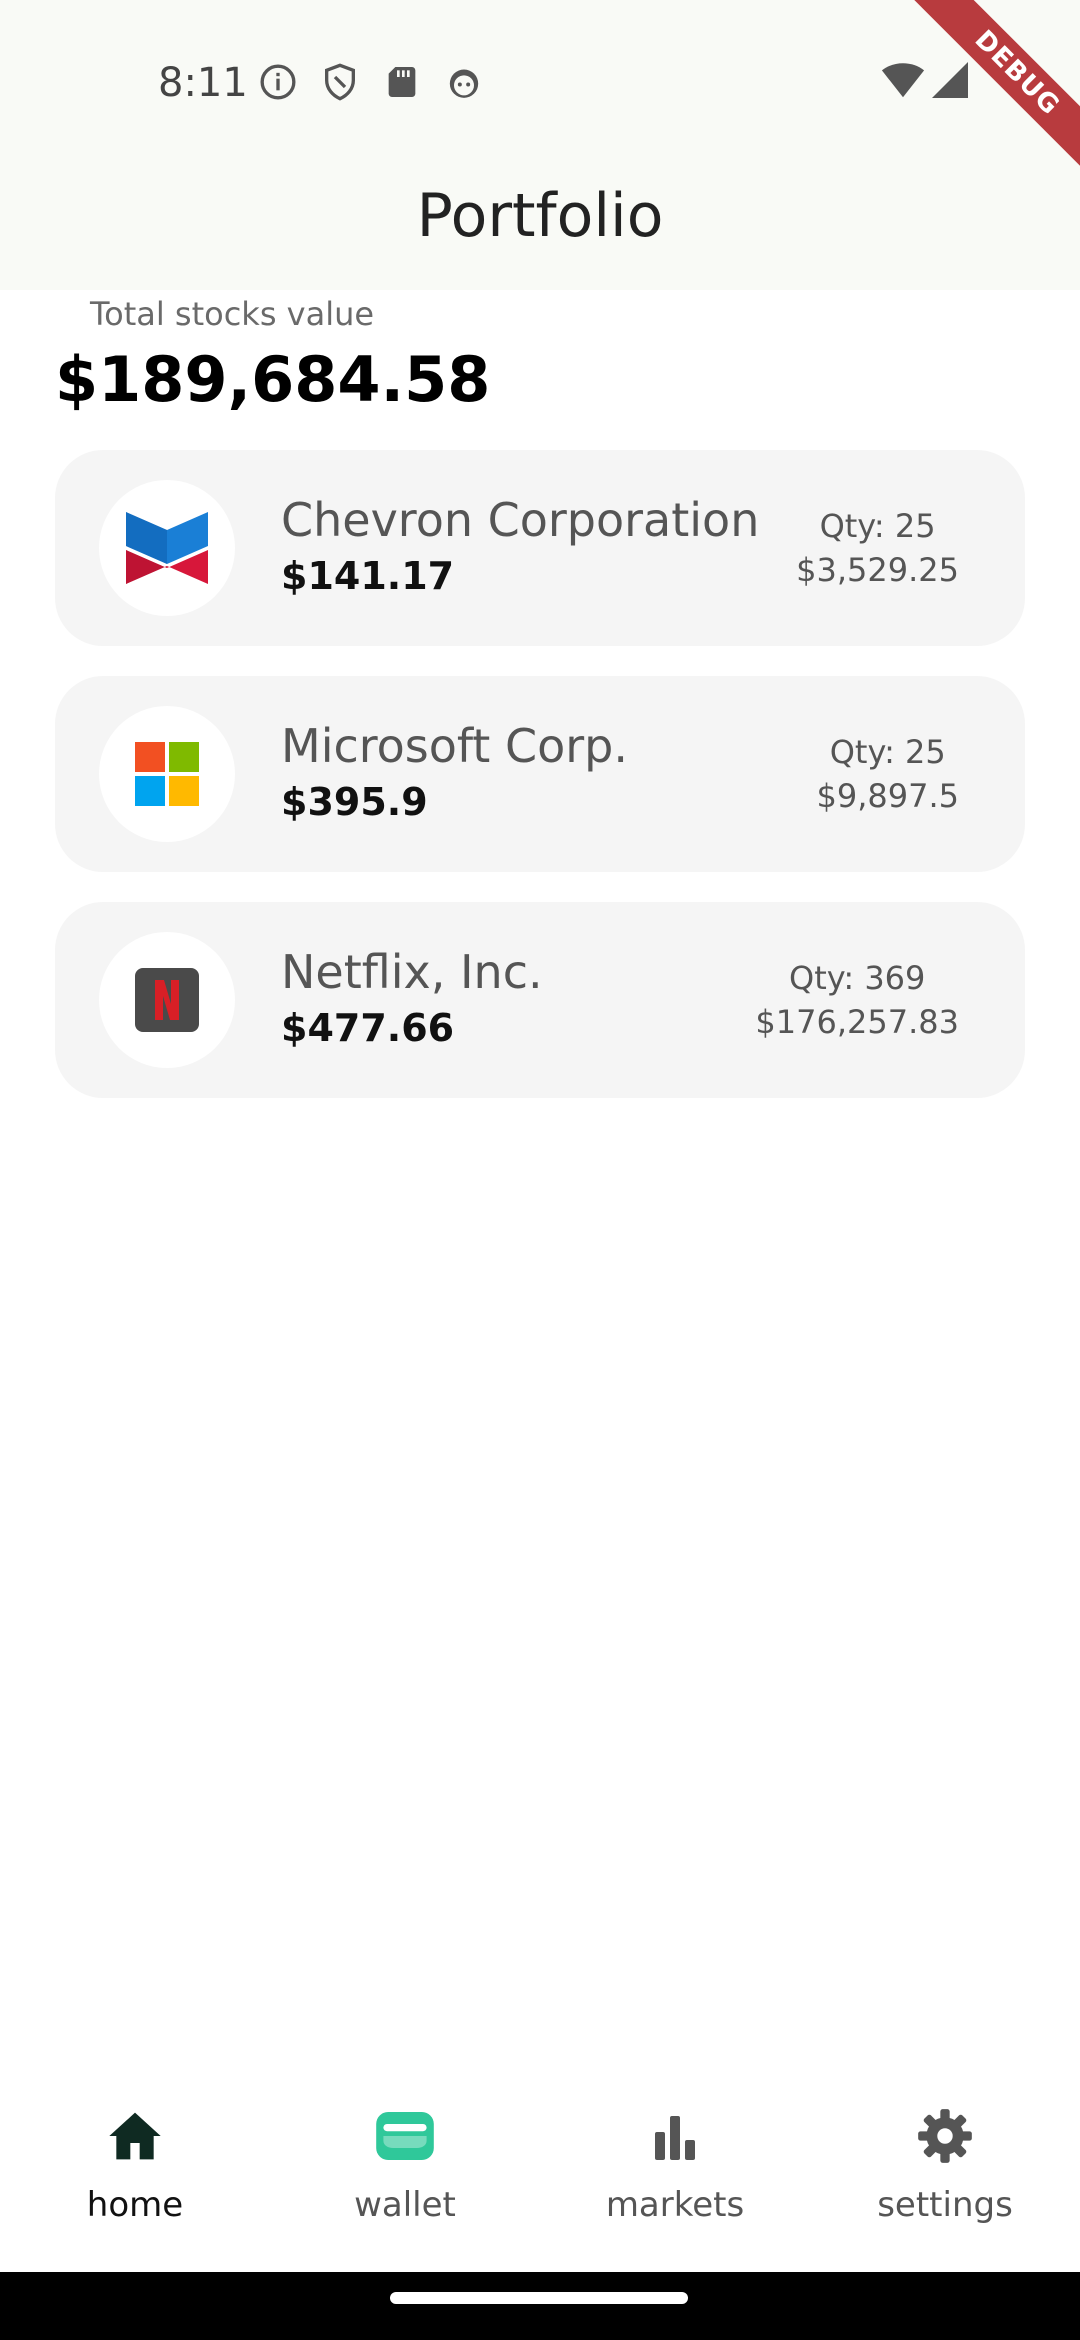 The image size is (1080, 2340). I want to click on status-time: 8:11, so click(203, 83).